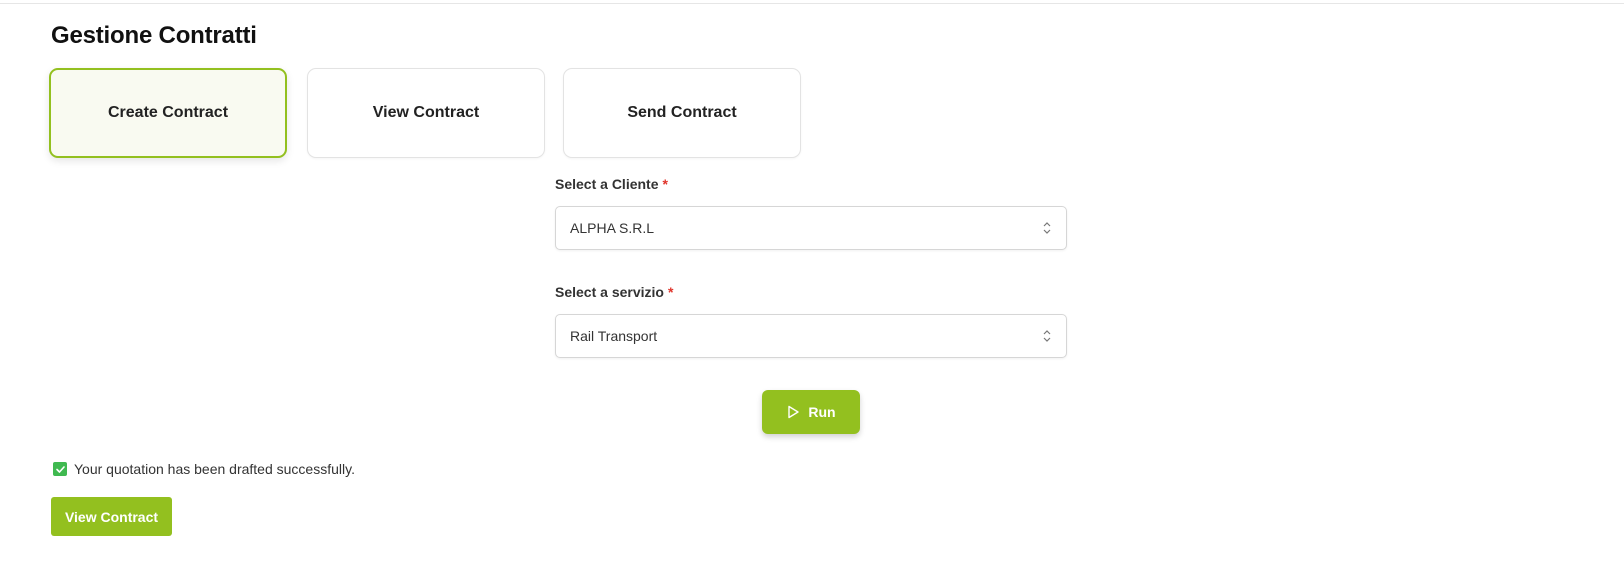  Describe the element at coordinates (794, 412) in the screenshot. I see `play-icon` at that location.